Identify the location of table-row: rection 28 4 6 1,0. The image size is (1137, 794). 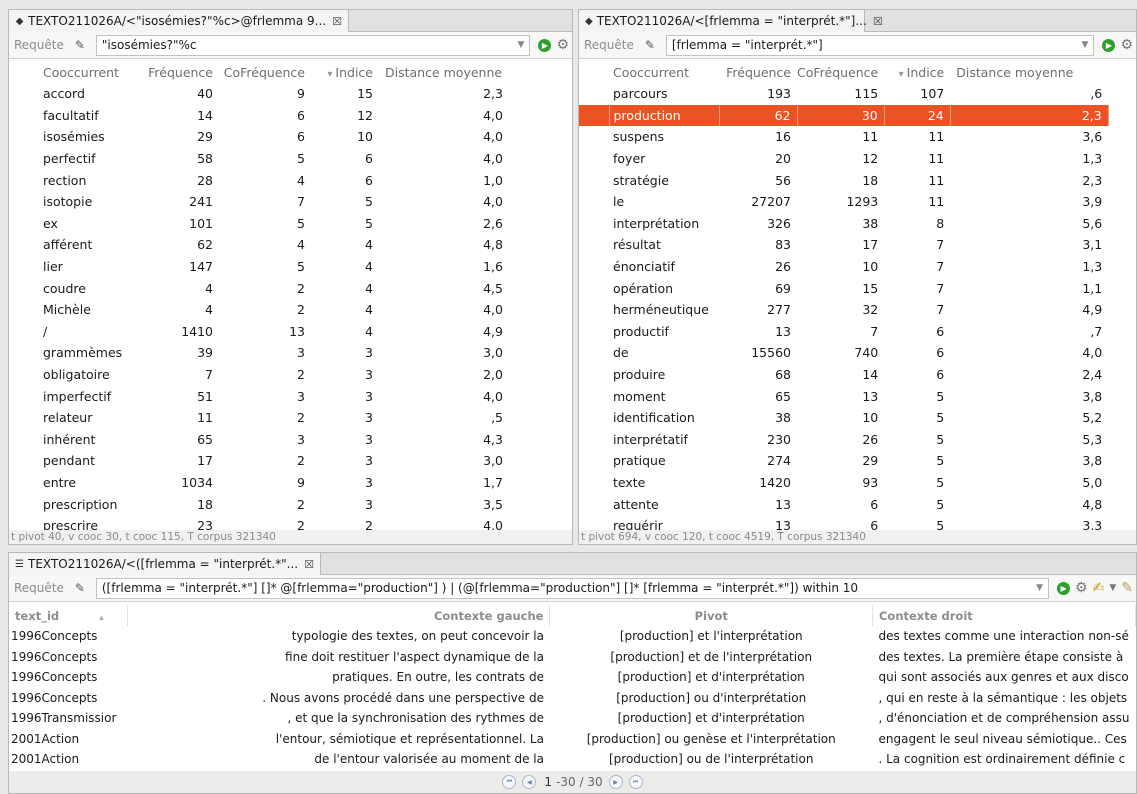
(259, 180).